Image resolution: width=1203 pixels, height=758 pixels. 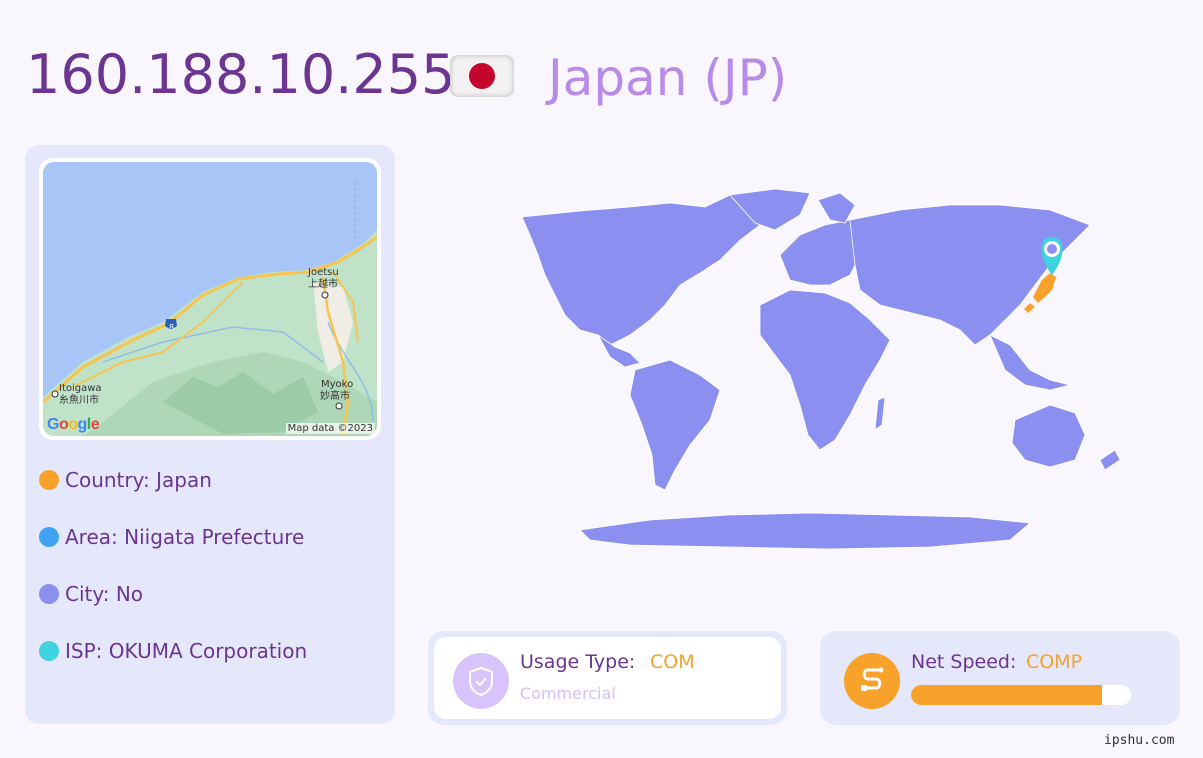 What do you see at coordinates (104, 594) in the screenshot?
I see `city-text: City: No` at bounding box center [104, 594].